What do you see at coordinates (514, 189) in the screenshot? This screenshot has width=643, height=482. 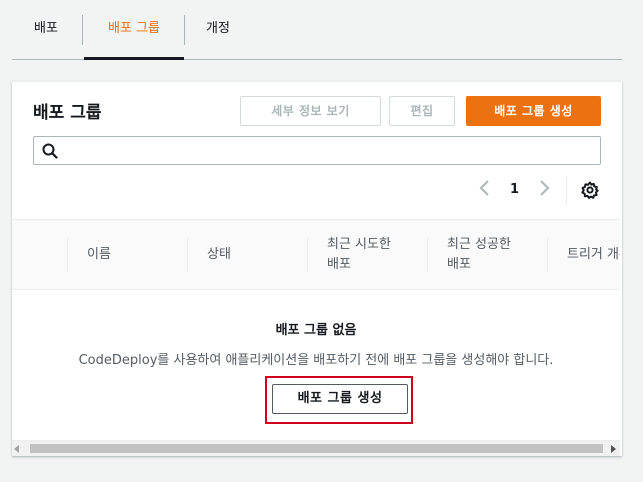 I see `current-page-number: 1` at bounding box center [514, 189].